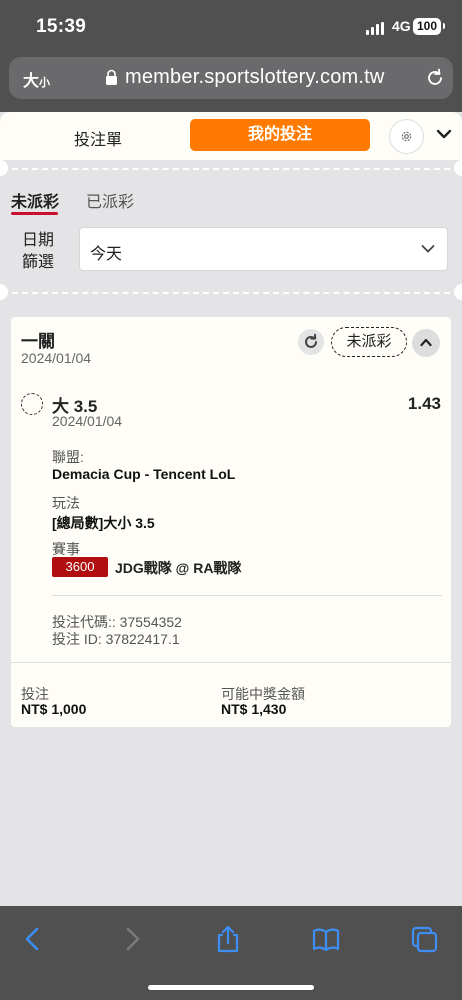  What do you see at coordinates (132, 939) in the screenshot?
I see `forward-icon` at bounding box center [132, 939].